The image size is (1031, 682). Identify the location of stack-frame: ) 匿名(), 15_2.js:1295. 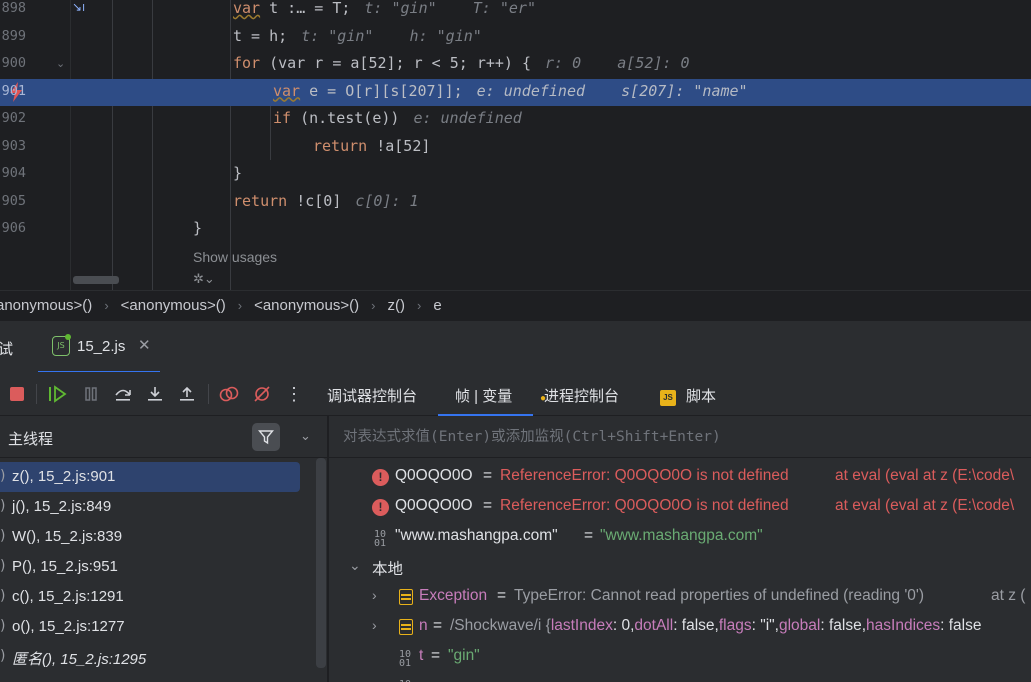
(150, 657).